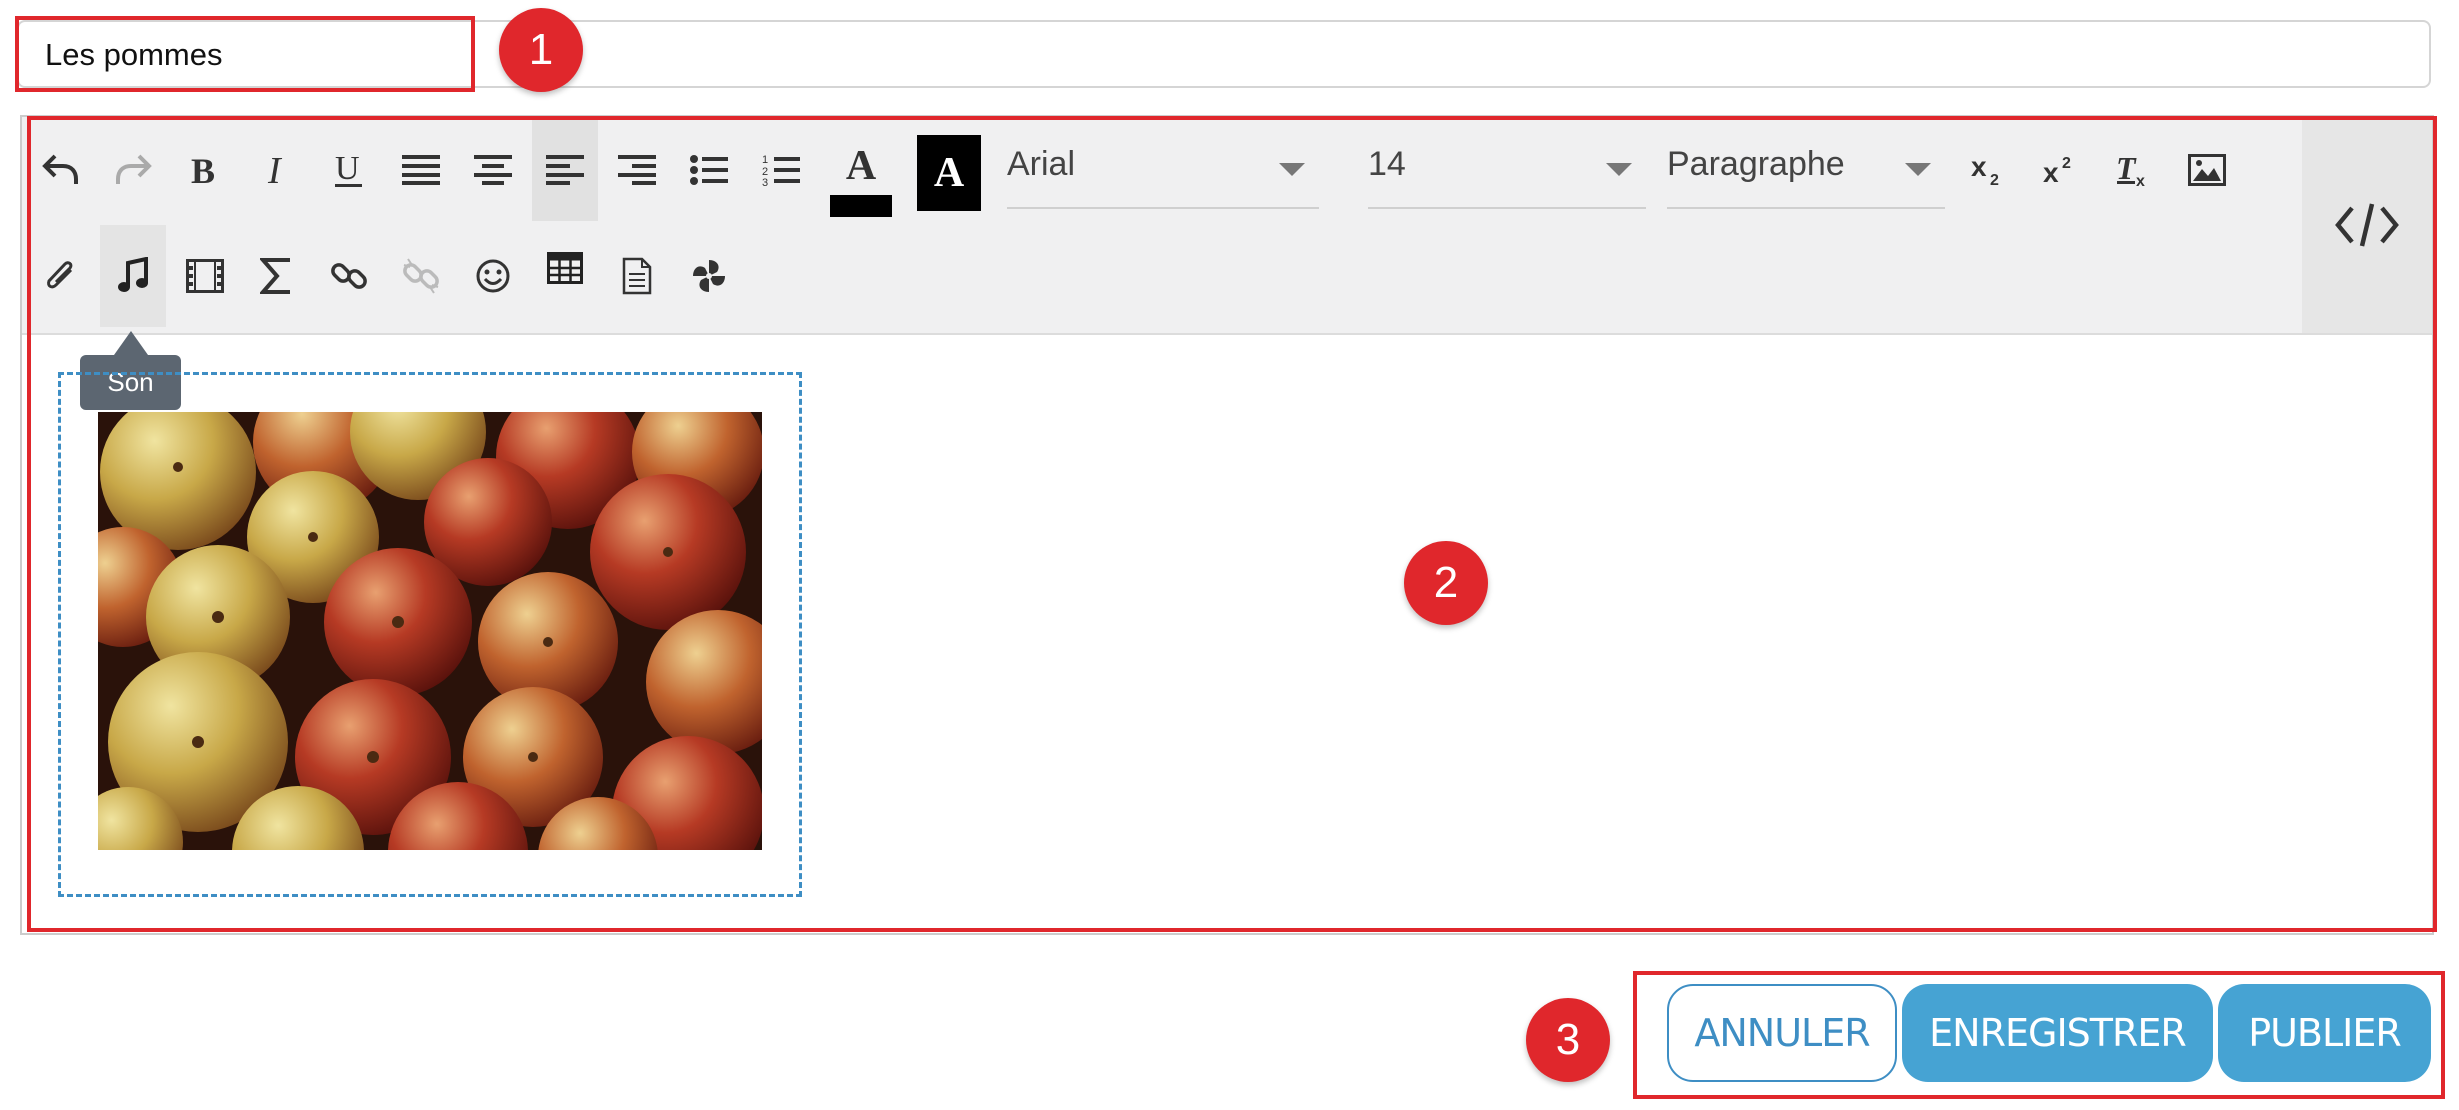 Image resolution: width=2459 pixels, height=1110 pixels. What do you see at coordinates (1446, 583) in the screenshot?
I see `annotation-badge-2: 2` at bounding box center [1446, 583].